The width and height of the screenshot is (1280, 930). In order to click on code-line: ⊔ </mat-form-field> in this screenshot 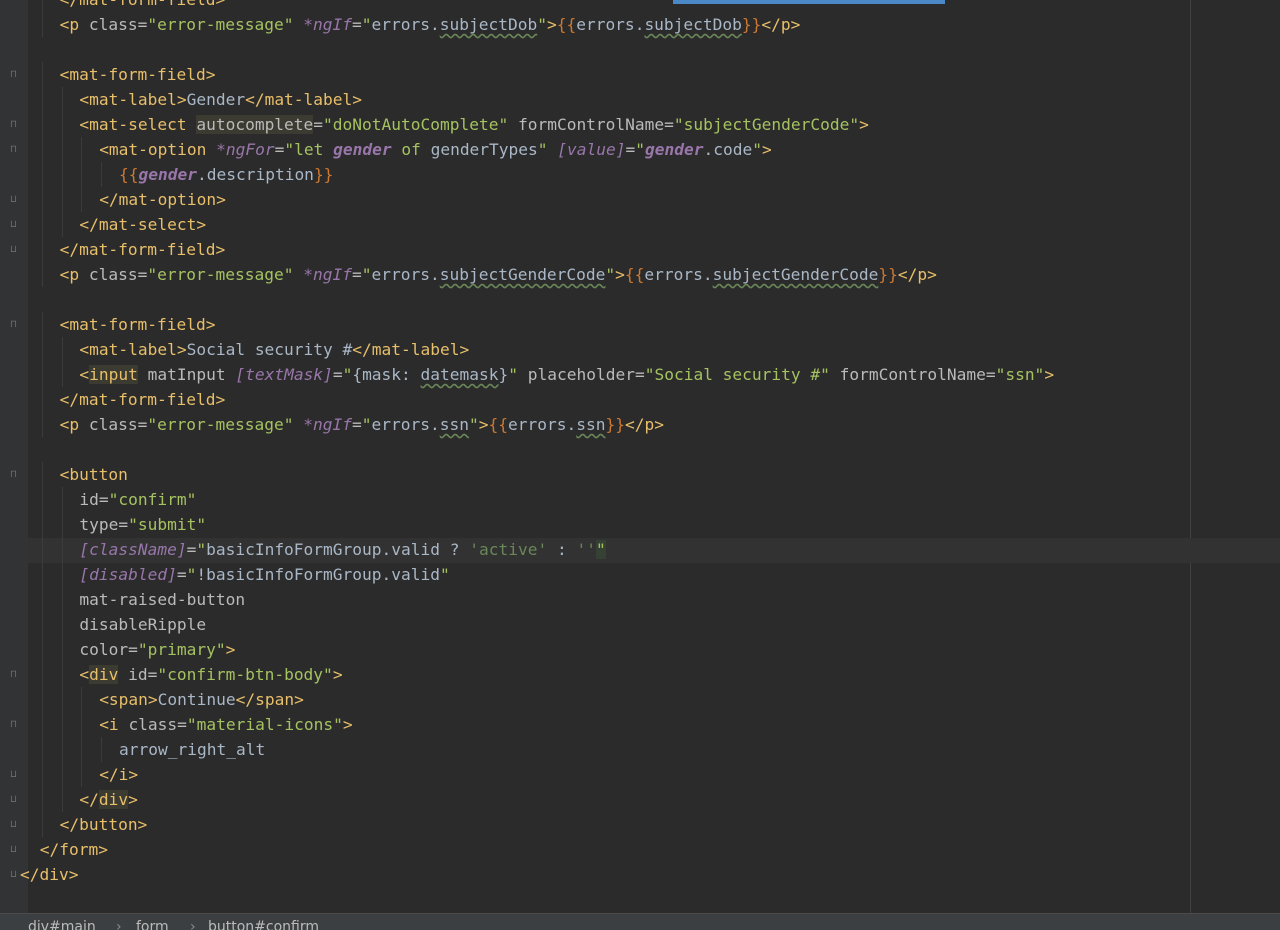, I will do `click(640, 249)`.